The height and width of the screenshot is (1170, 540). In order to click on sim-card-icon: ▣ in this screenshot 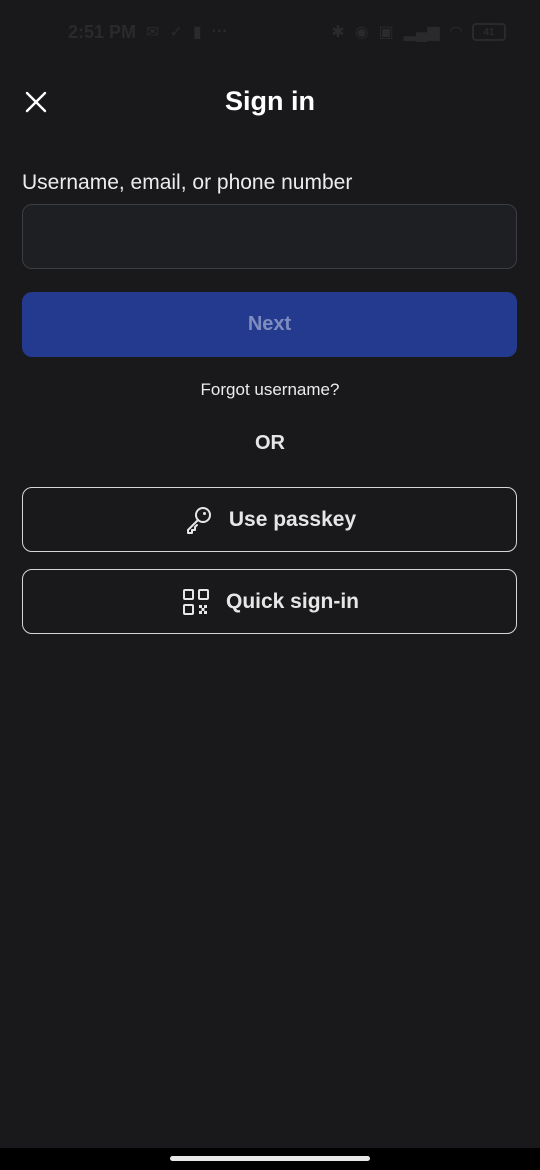, I will do `click(386, 32)`.